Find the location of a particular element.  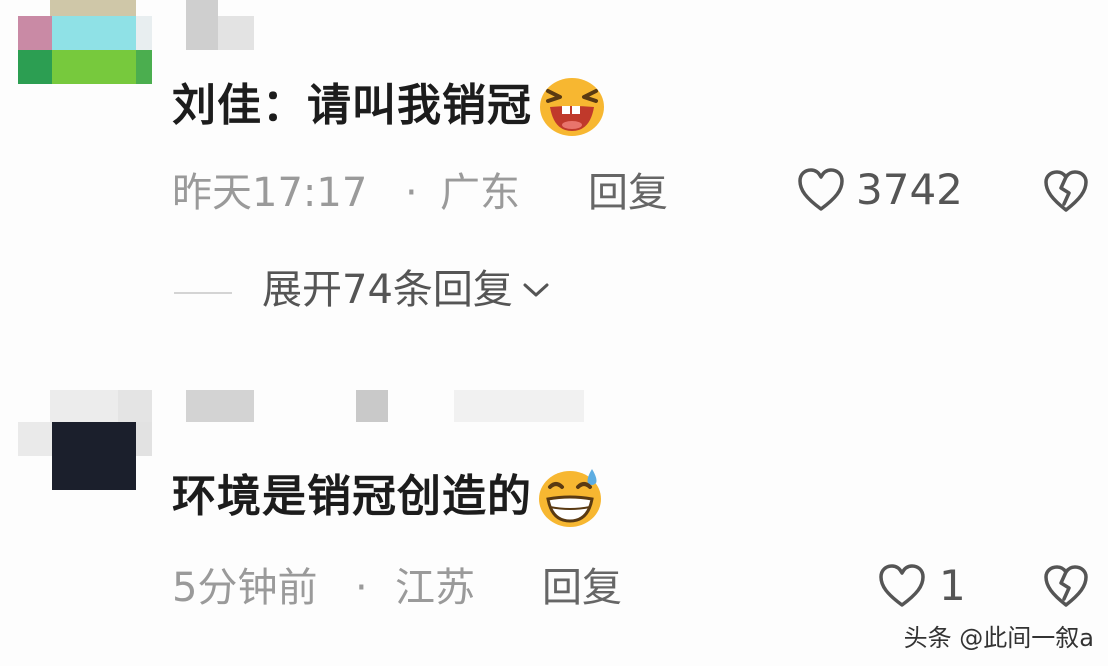

like-button: 3742 is located at coordinates (879, 190).